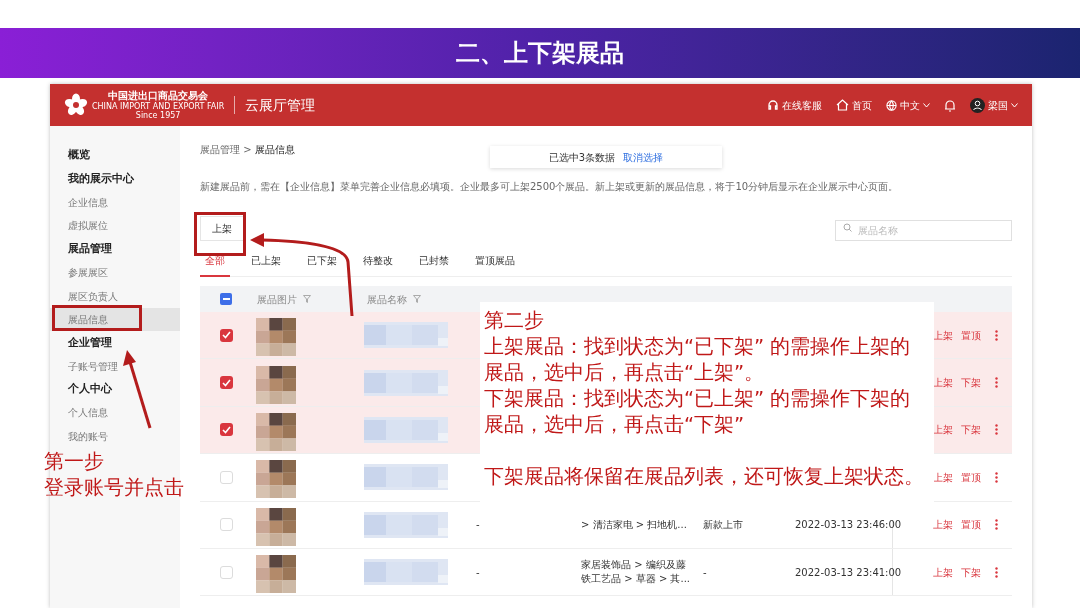 The height and width of the screenshot is (608, 1080). What do you see at coordinates (848, 525) in the screenshot?
I see `time-cell-text: 2022-03-13 23:46:00` at bounding box center [848, 525].